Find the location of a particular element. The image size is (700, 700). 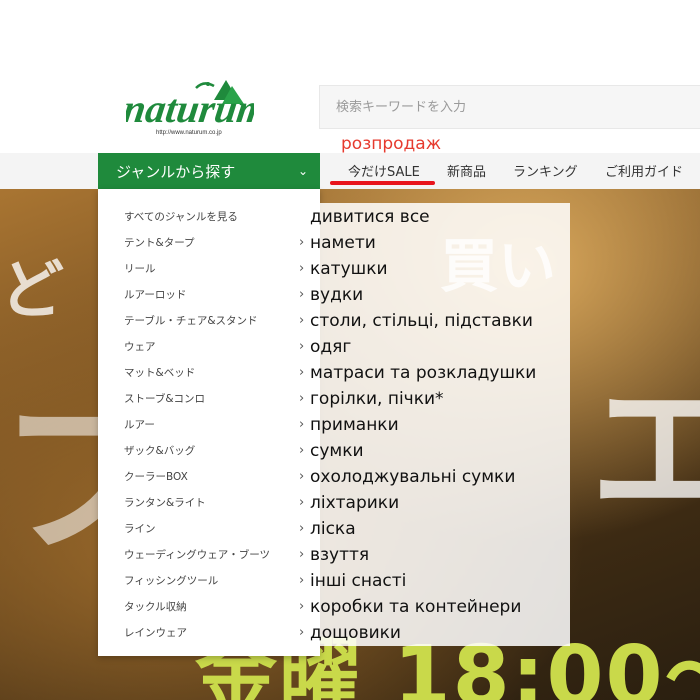

menu-item-lure: ルアー is located at coordinates (139, 424).